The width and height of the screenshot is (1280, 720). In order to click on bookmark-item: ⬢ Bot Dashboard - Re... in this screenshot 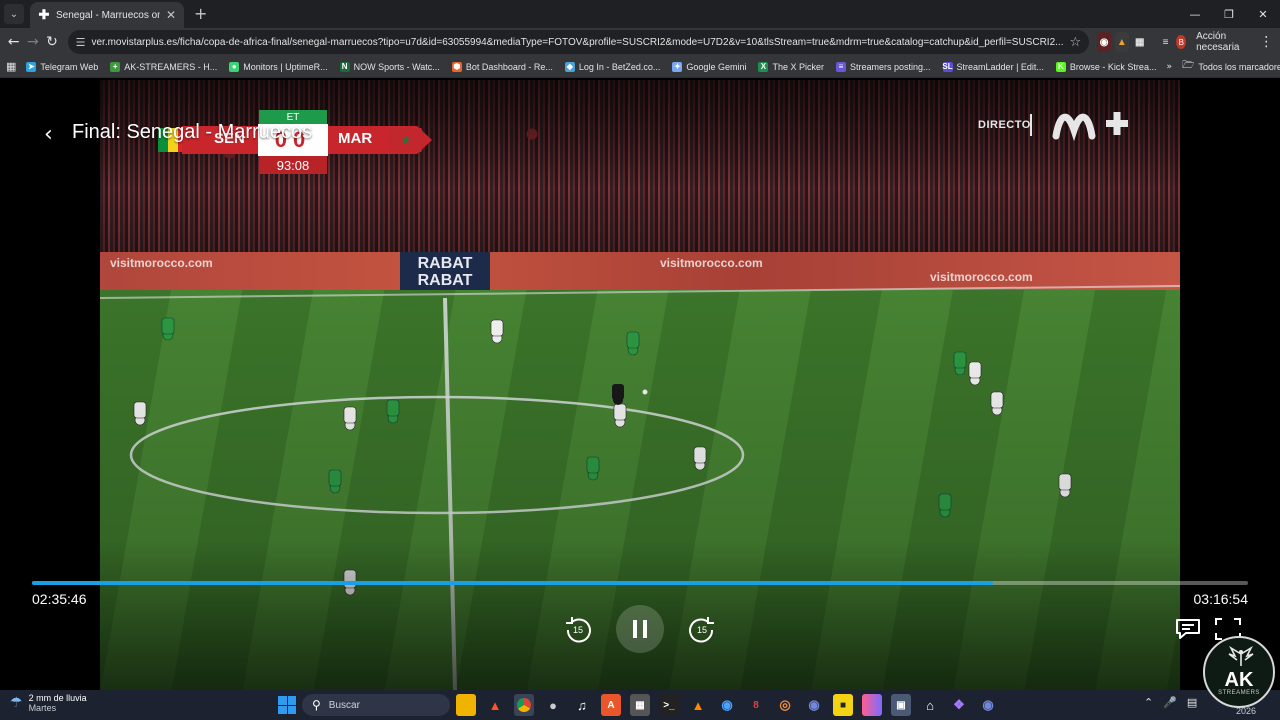, I will do `click(502, 66)`.